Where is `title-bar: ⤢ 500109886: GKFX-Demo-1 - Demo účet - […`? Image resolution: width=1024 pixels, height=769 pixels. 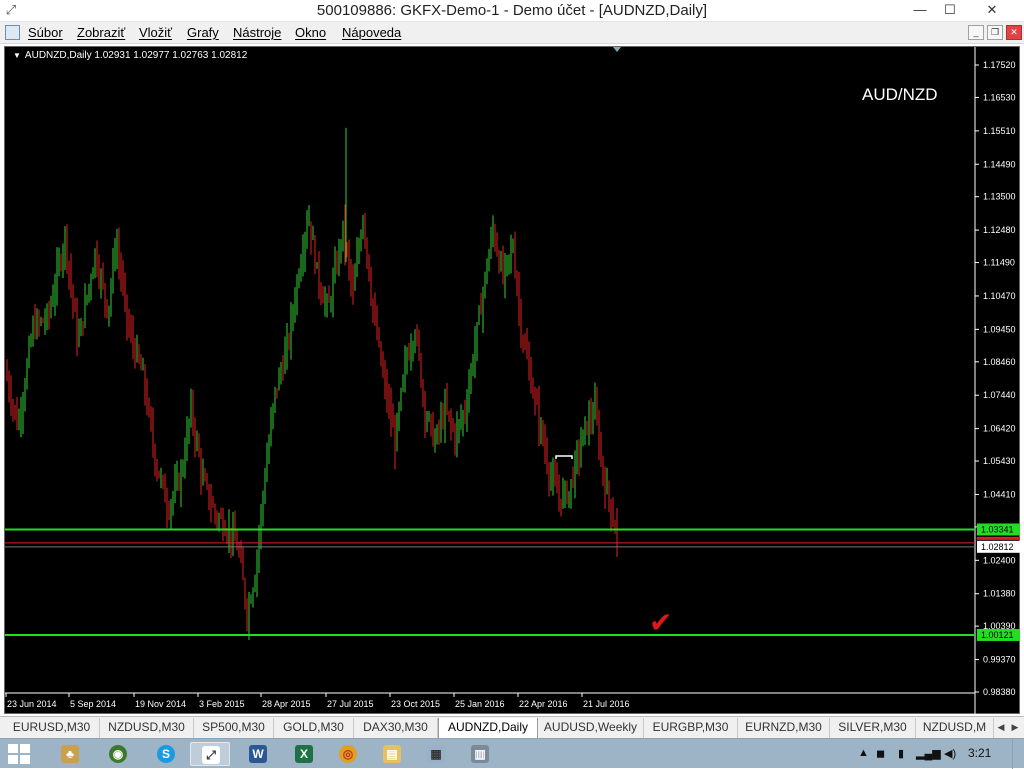
title-bar: ⤢ 500109886: GKFX-Demo-1 - Demo účet - [… is located at coordinates (512, 11).